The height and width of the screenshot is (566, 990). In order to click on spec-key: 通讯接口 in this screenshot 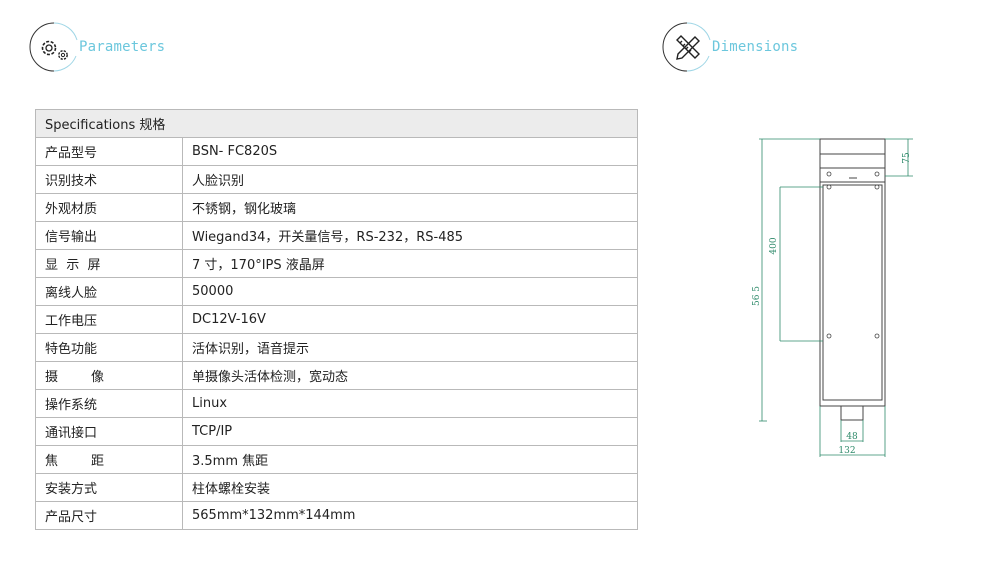, I will do `click(109, 431)`.